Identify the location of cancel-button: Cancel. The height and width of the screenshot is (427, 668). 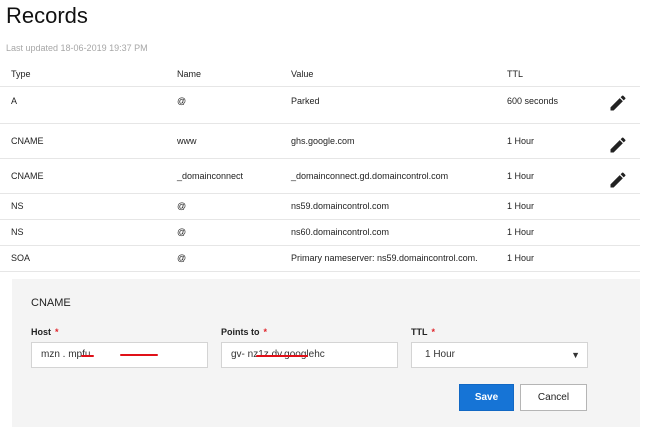
(553, 397).